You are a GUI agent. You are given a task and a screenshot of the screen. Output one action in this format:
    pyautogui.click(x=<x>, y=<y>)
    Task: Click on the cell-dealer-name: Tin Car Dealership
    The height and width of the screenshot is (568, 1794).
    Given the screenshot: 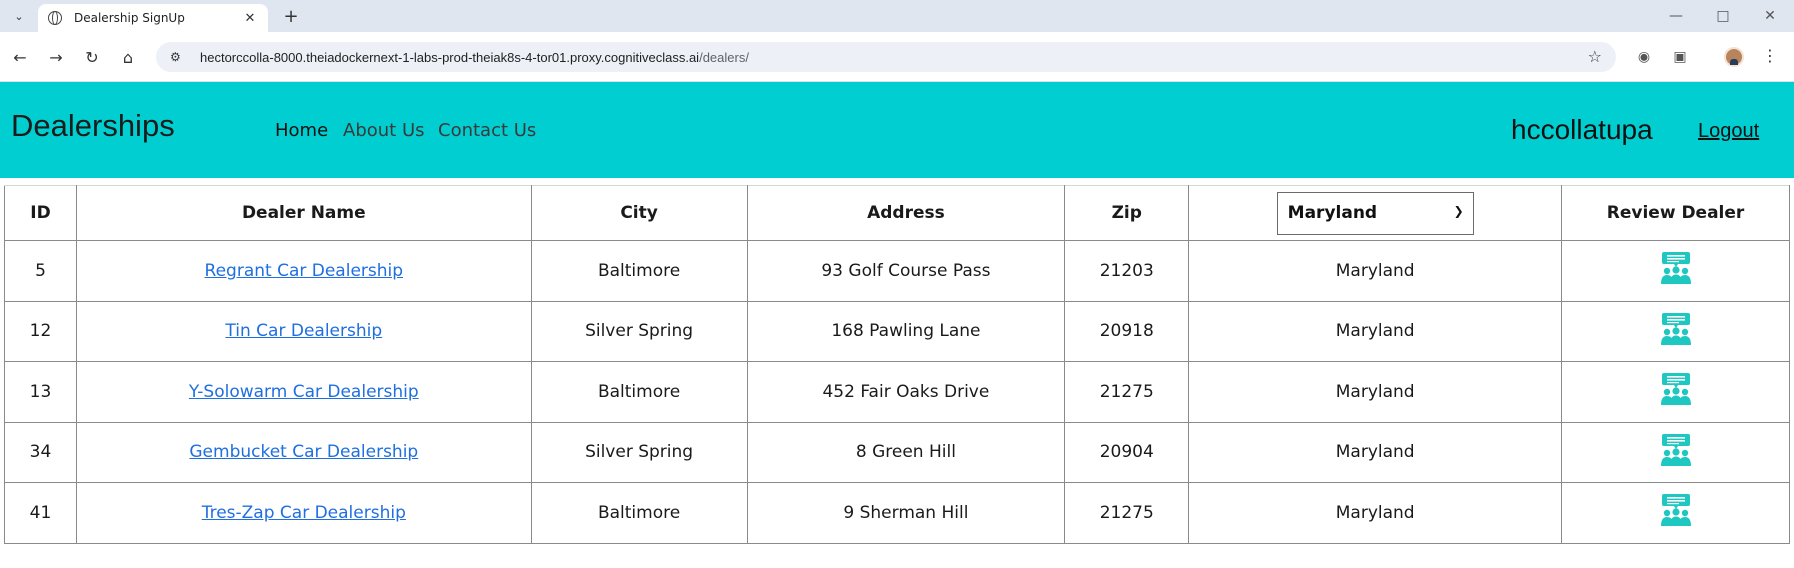 What is the action you would take?
    pyautogui.click(x=303, y=331)
    